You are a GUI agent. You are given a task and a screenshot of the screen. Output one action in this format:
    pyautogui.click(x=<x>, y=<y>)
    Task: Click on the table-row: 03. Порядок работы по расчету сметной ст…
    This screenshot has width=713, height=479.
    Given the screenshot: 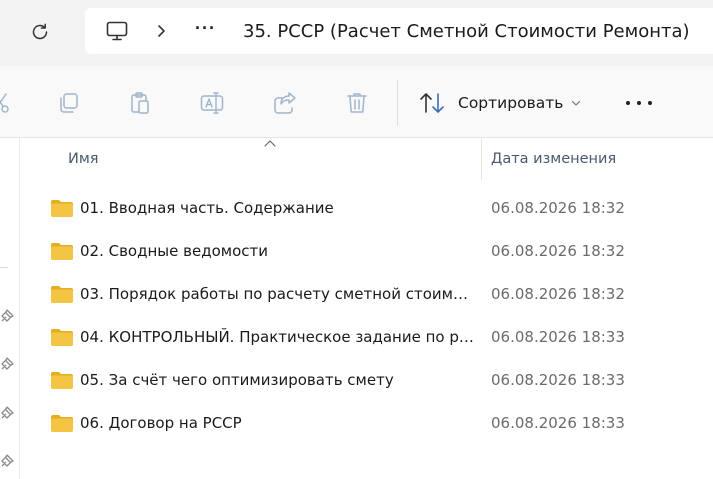 What is the action you would take?
    pyautogui.click(x=366, y=294)
    